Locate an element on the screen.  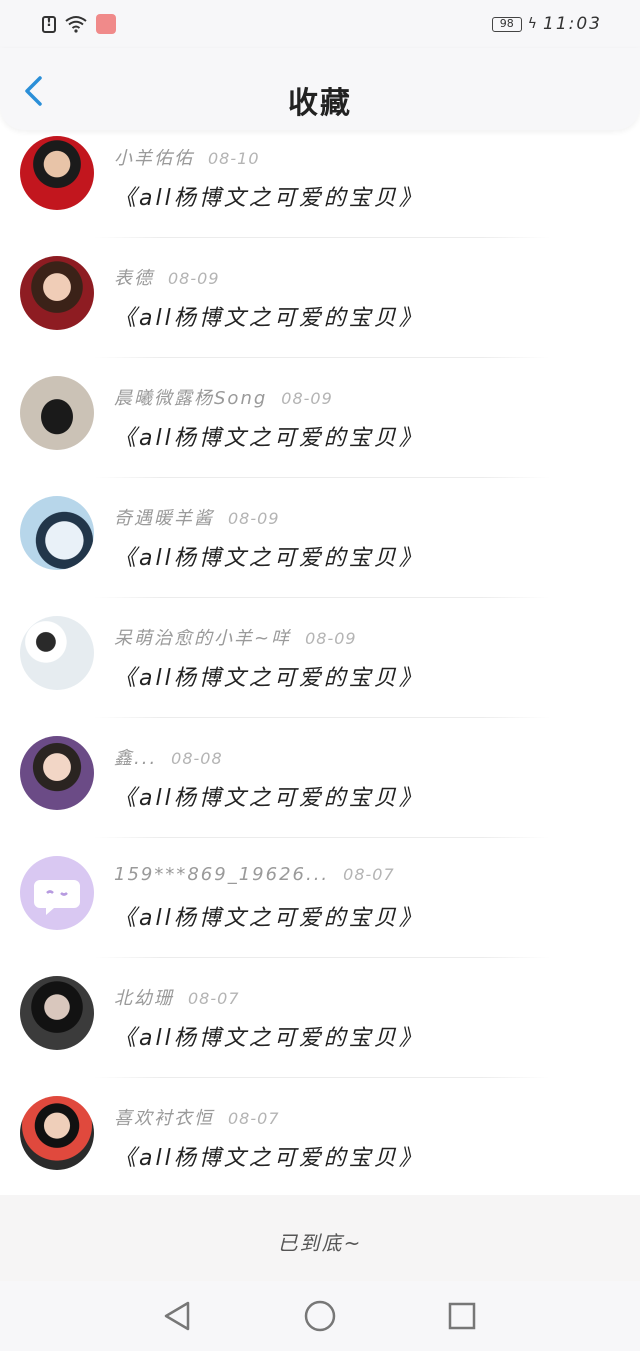
end-of-list-bar: 已到底~ is located at coordinates (320, 1238).